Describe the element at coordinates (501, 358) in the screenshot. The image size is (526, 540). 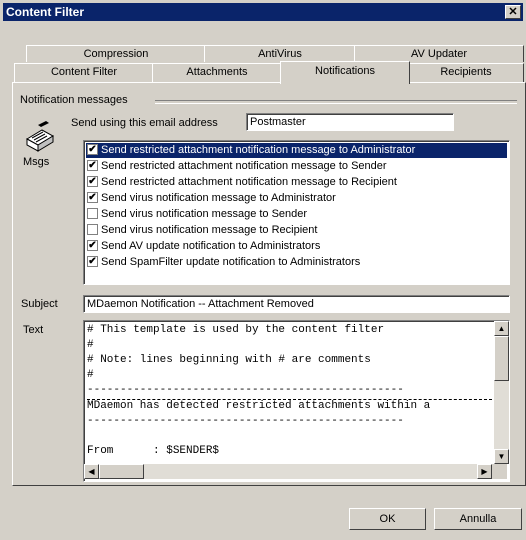
I see `vertical-scroll-thumb` at that location.